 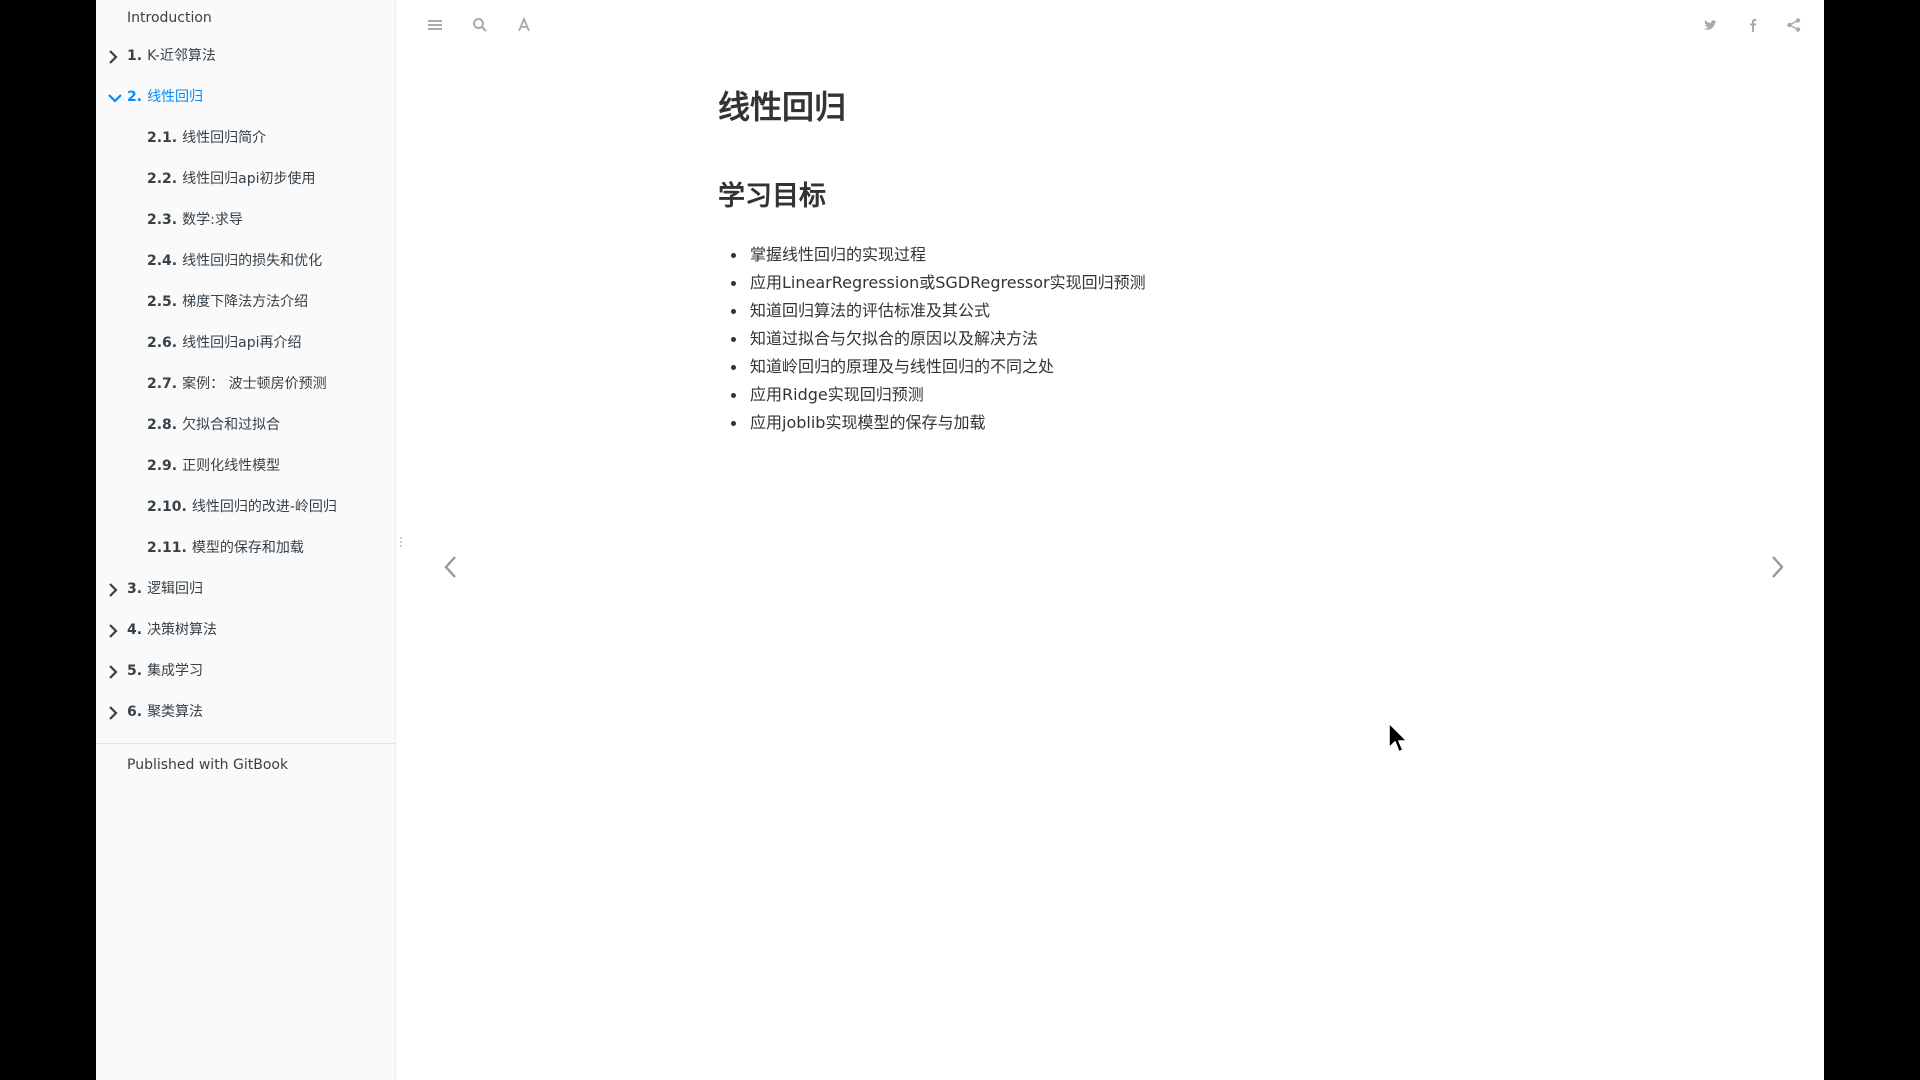 I want to click on toc-section-2-3: 2.3. 数学:求导, so click(x=246, y=220).